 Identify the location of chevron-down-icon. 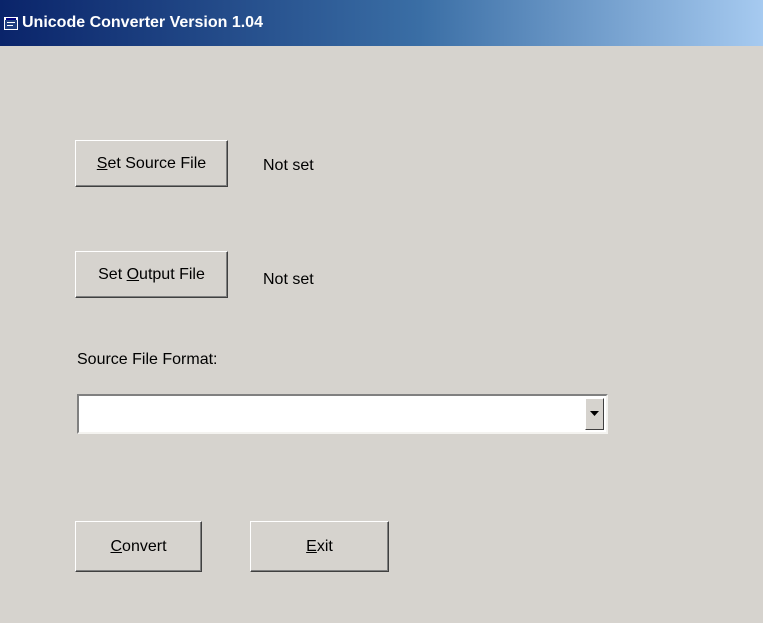
(594, 413).